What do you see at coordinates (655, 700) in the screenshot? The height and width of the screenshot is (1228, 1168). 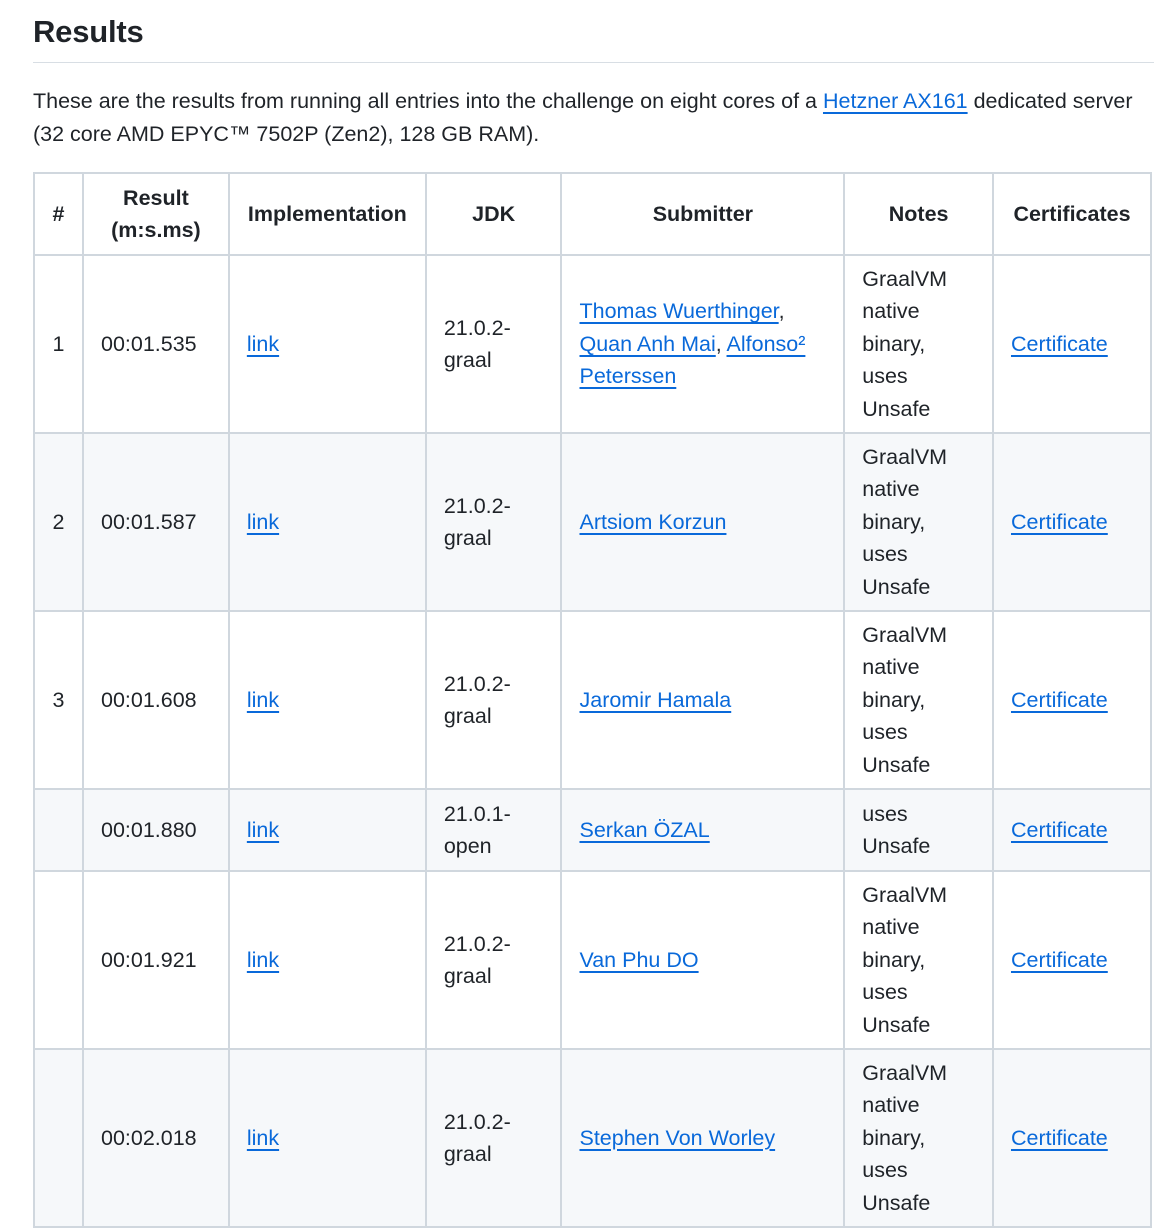 I see `submitter-link: Jaromir Hamala` at bounding box center [655, 700].